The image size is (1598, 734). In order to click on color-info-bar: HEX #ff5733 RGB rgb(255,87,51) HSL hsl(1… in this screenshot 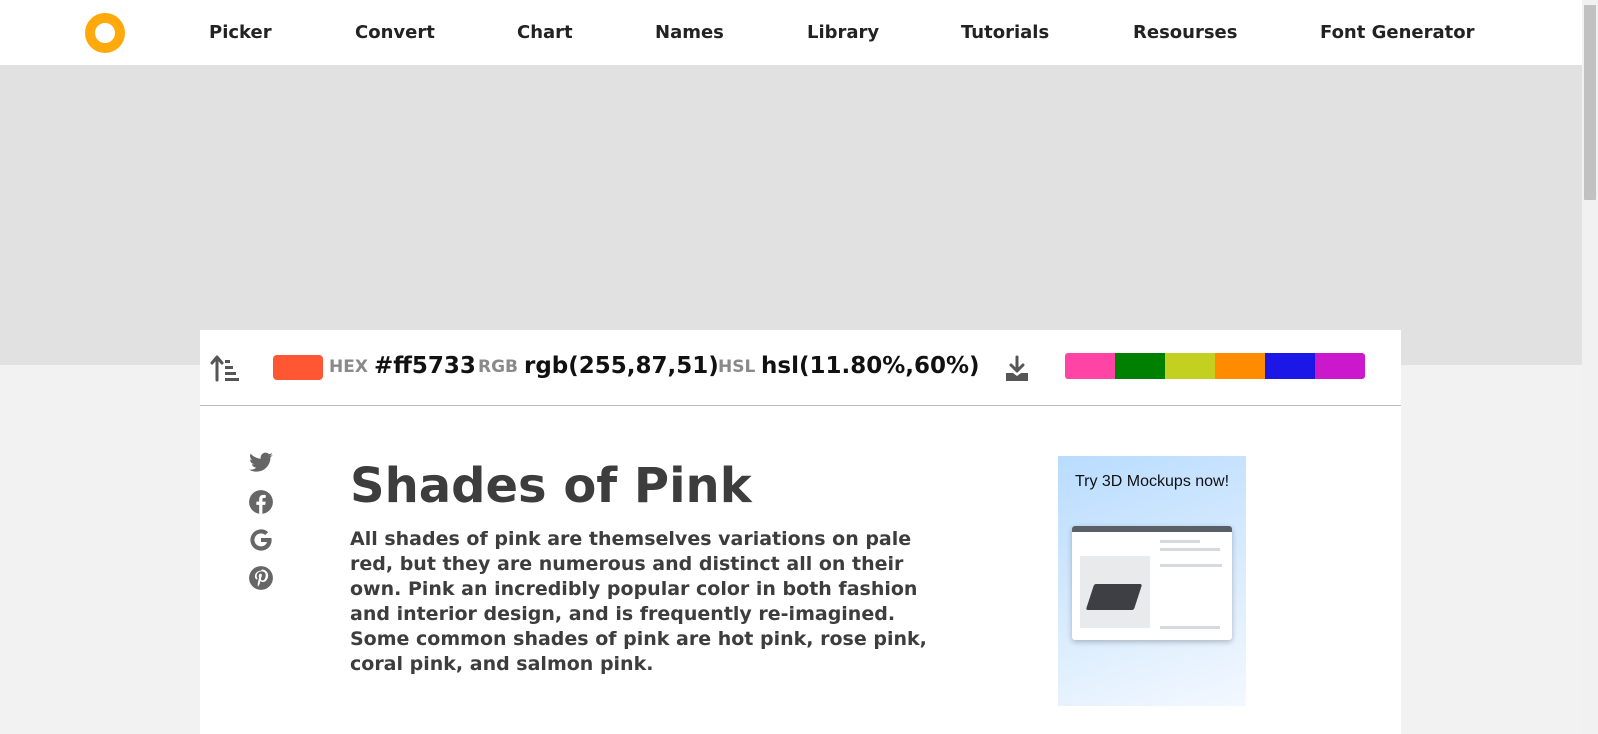, I will do `click(800, 368)`.